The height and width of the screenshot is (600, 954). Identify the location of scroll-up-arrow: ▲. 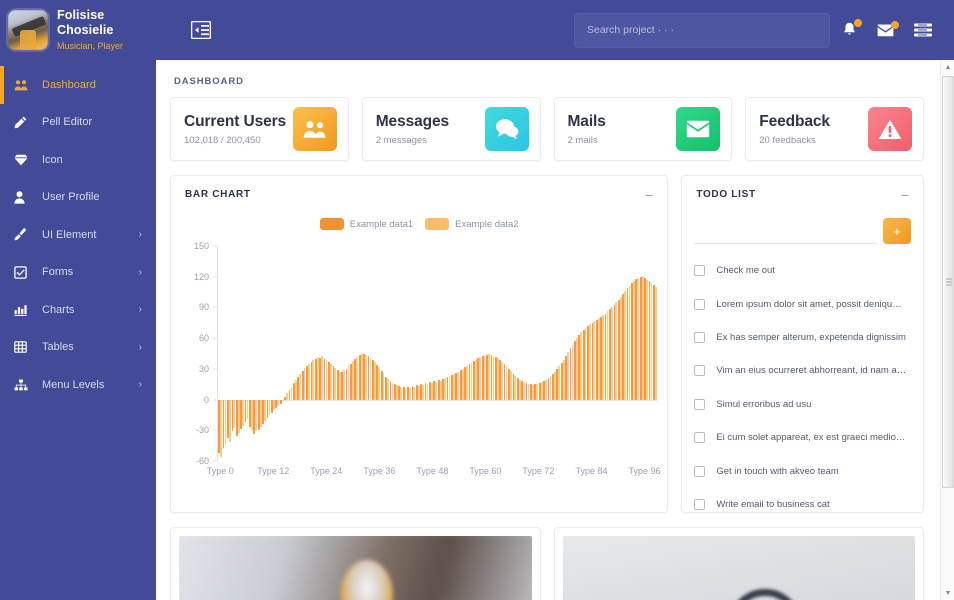
(947, 67).